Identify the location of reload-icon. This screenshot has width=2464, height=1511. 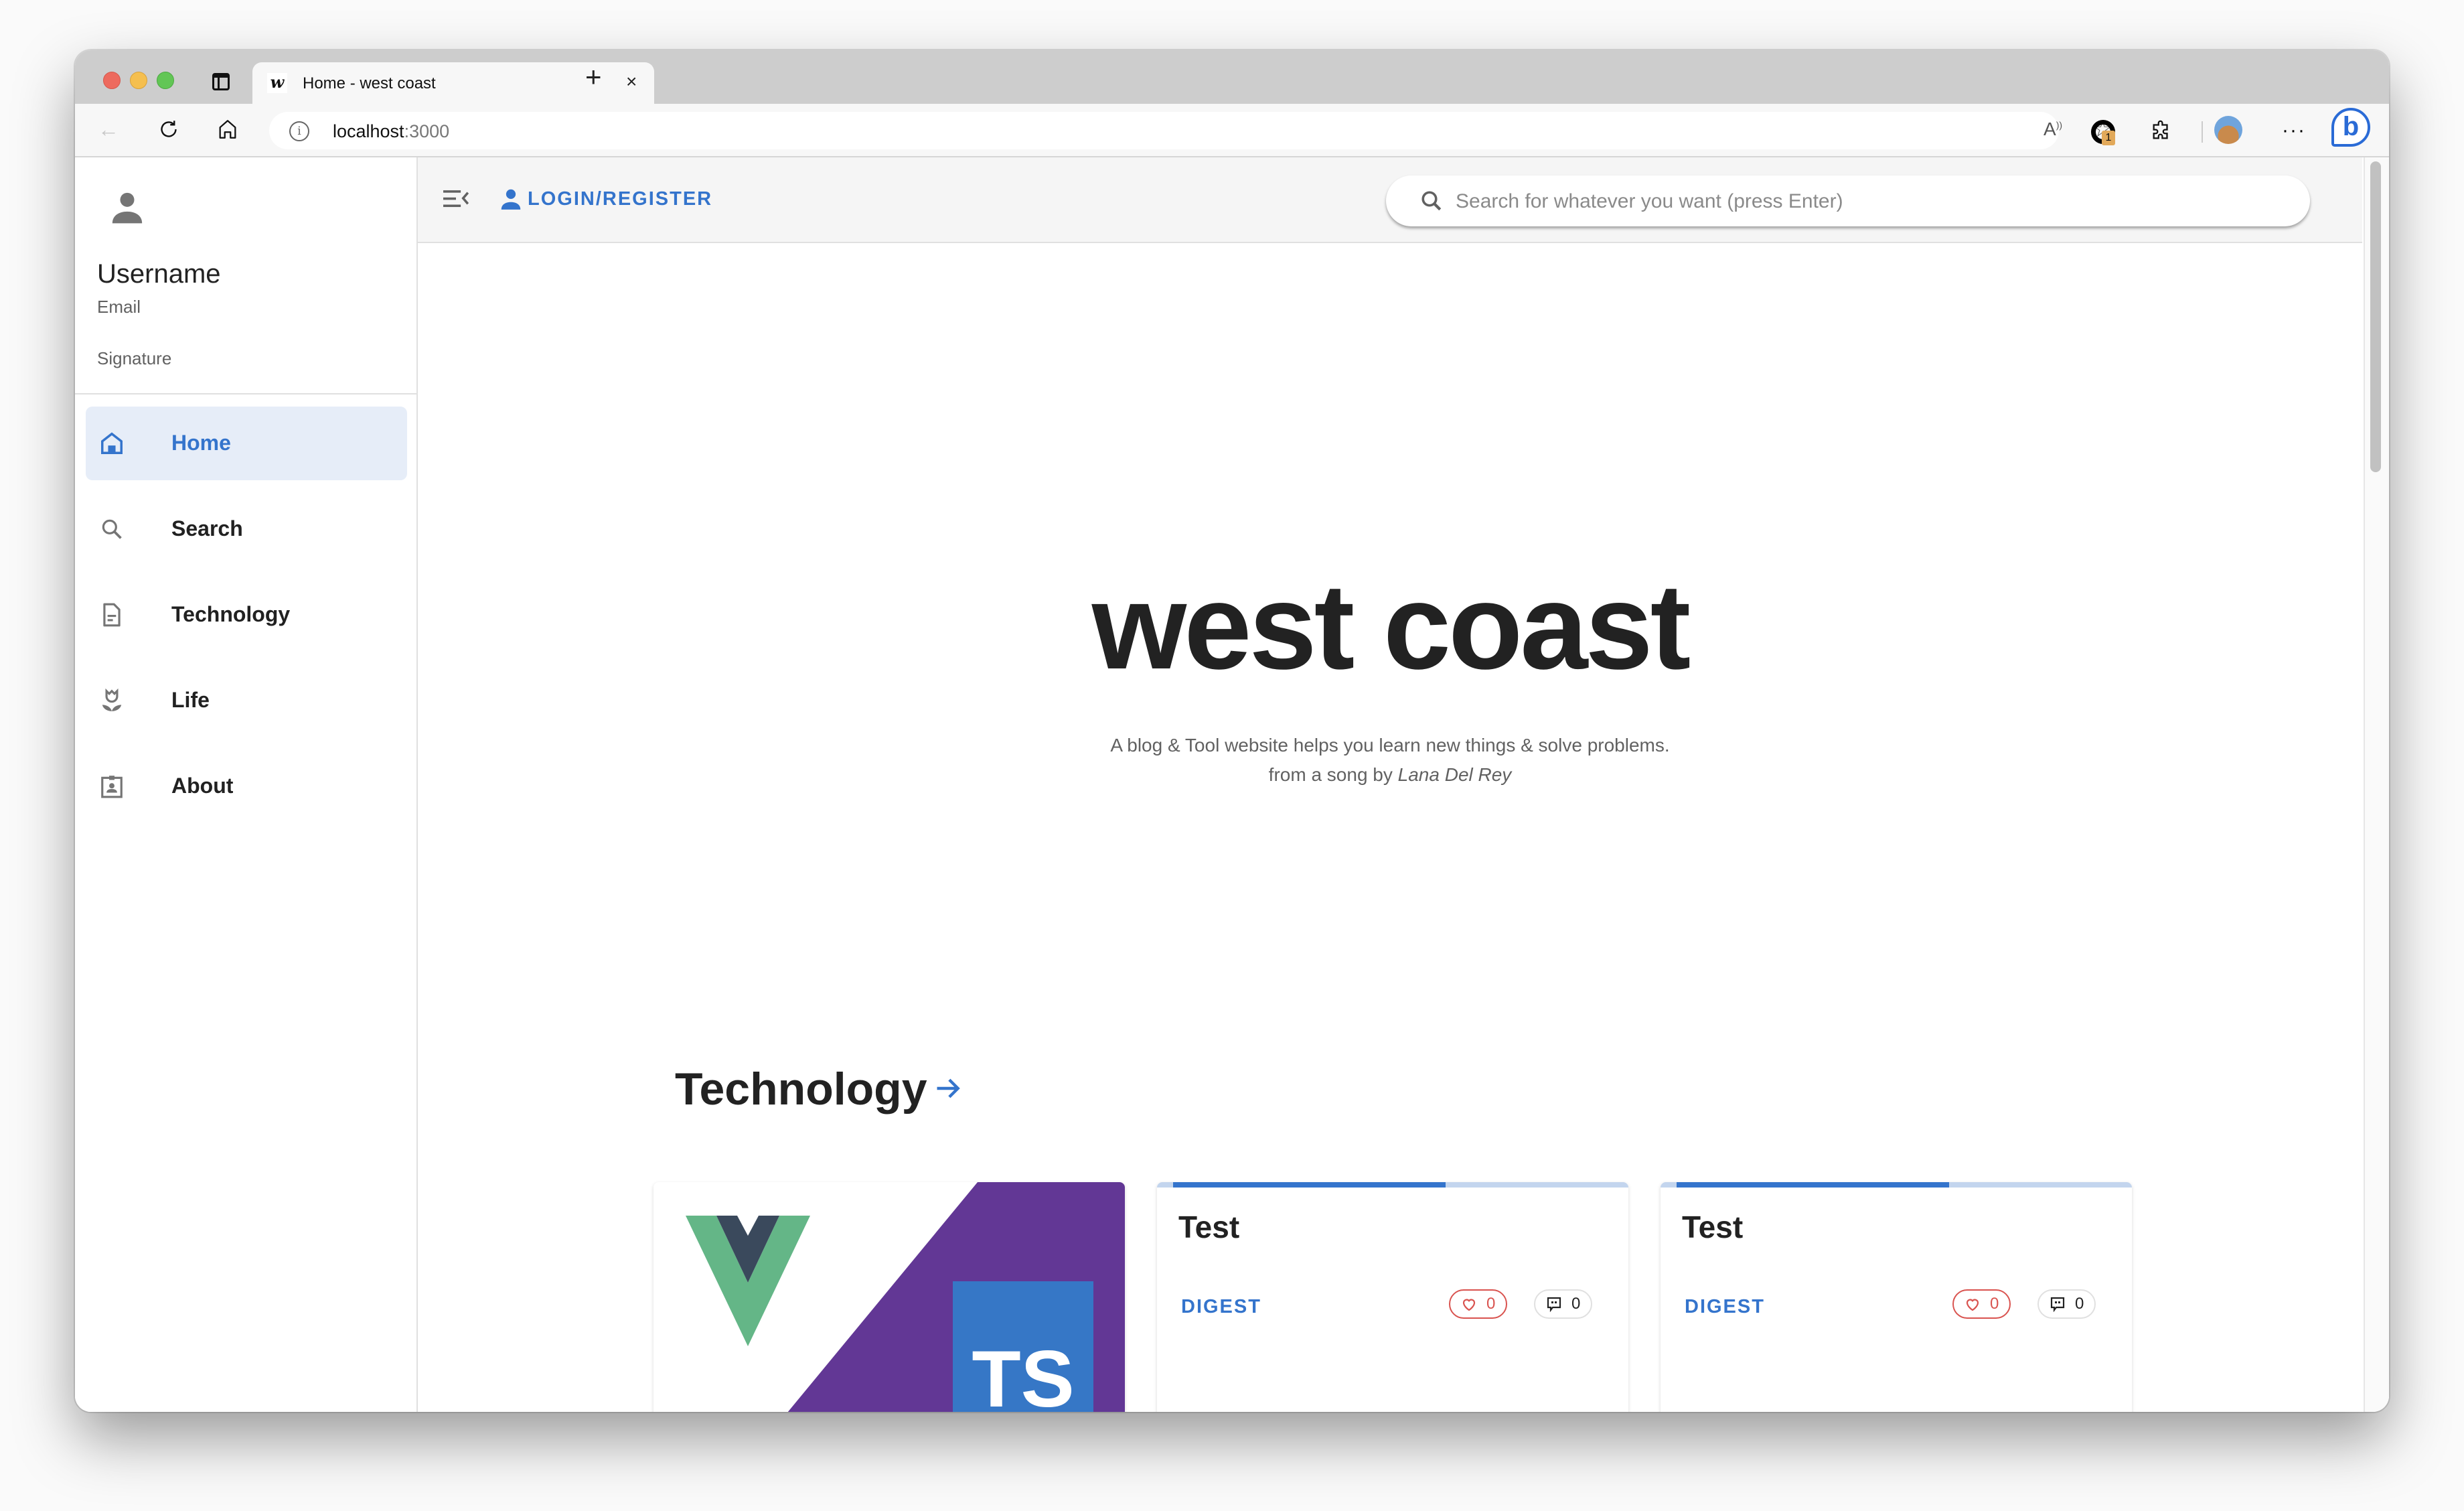
(168, 130).